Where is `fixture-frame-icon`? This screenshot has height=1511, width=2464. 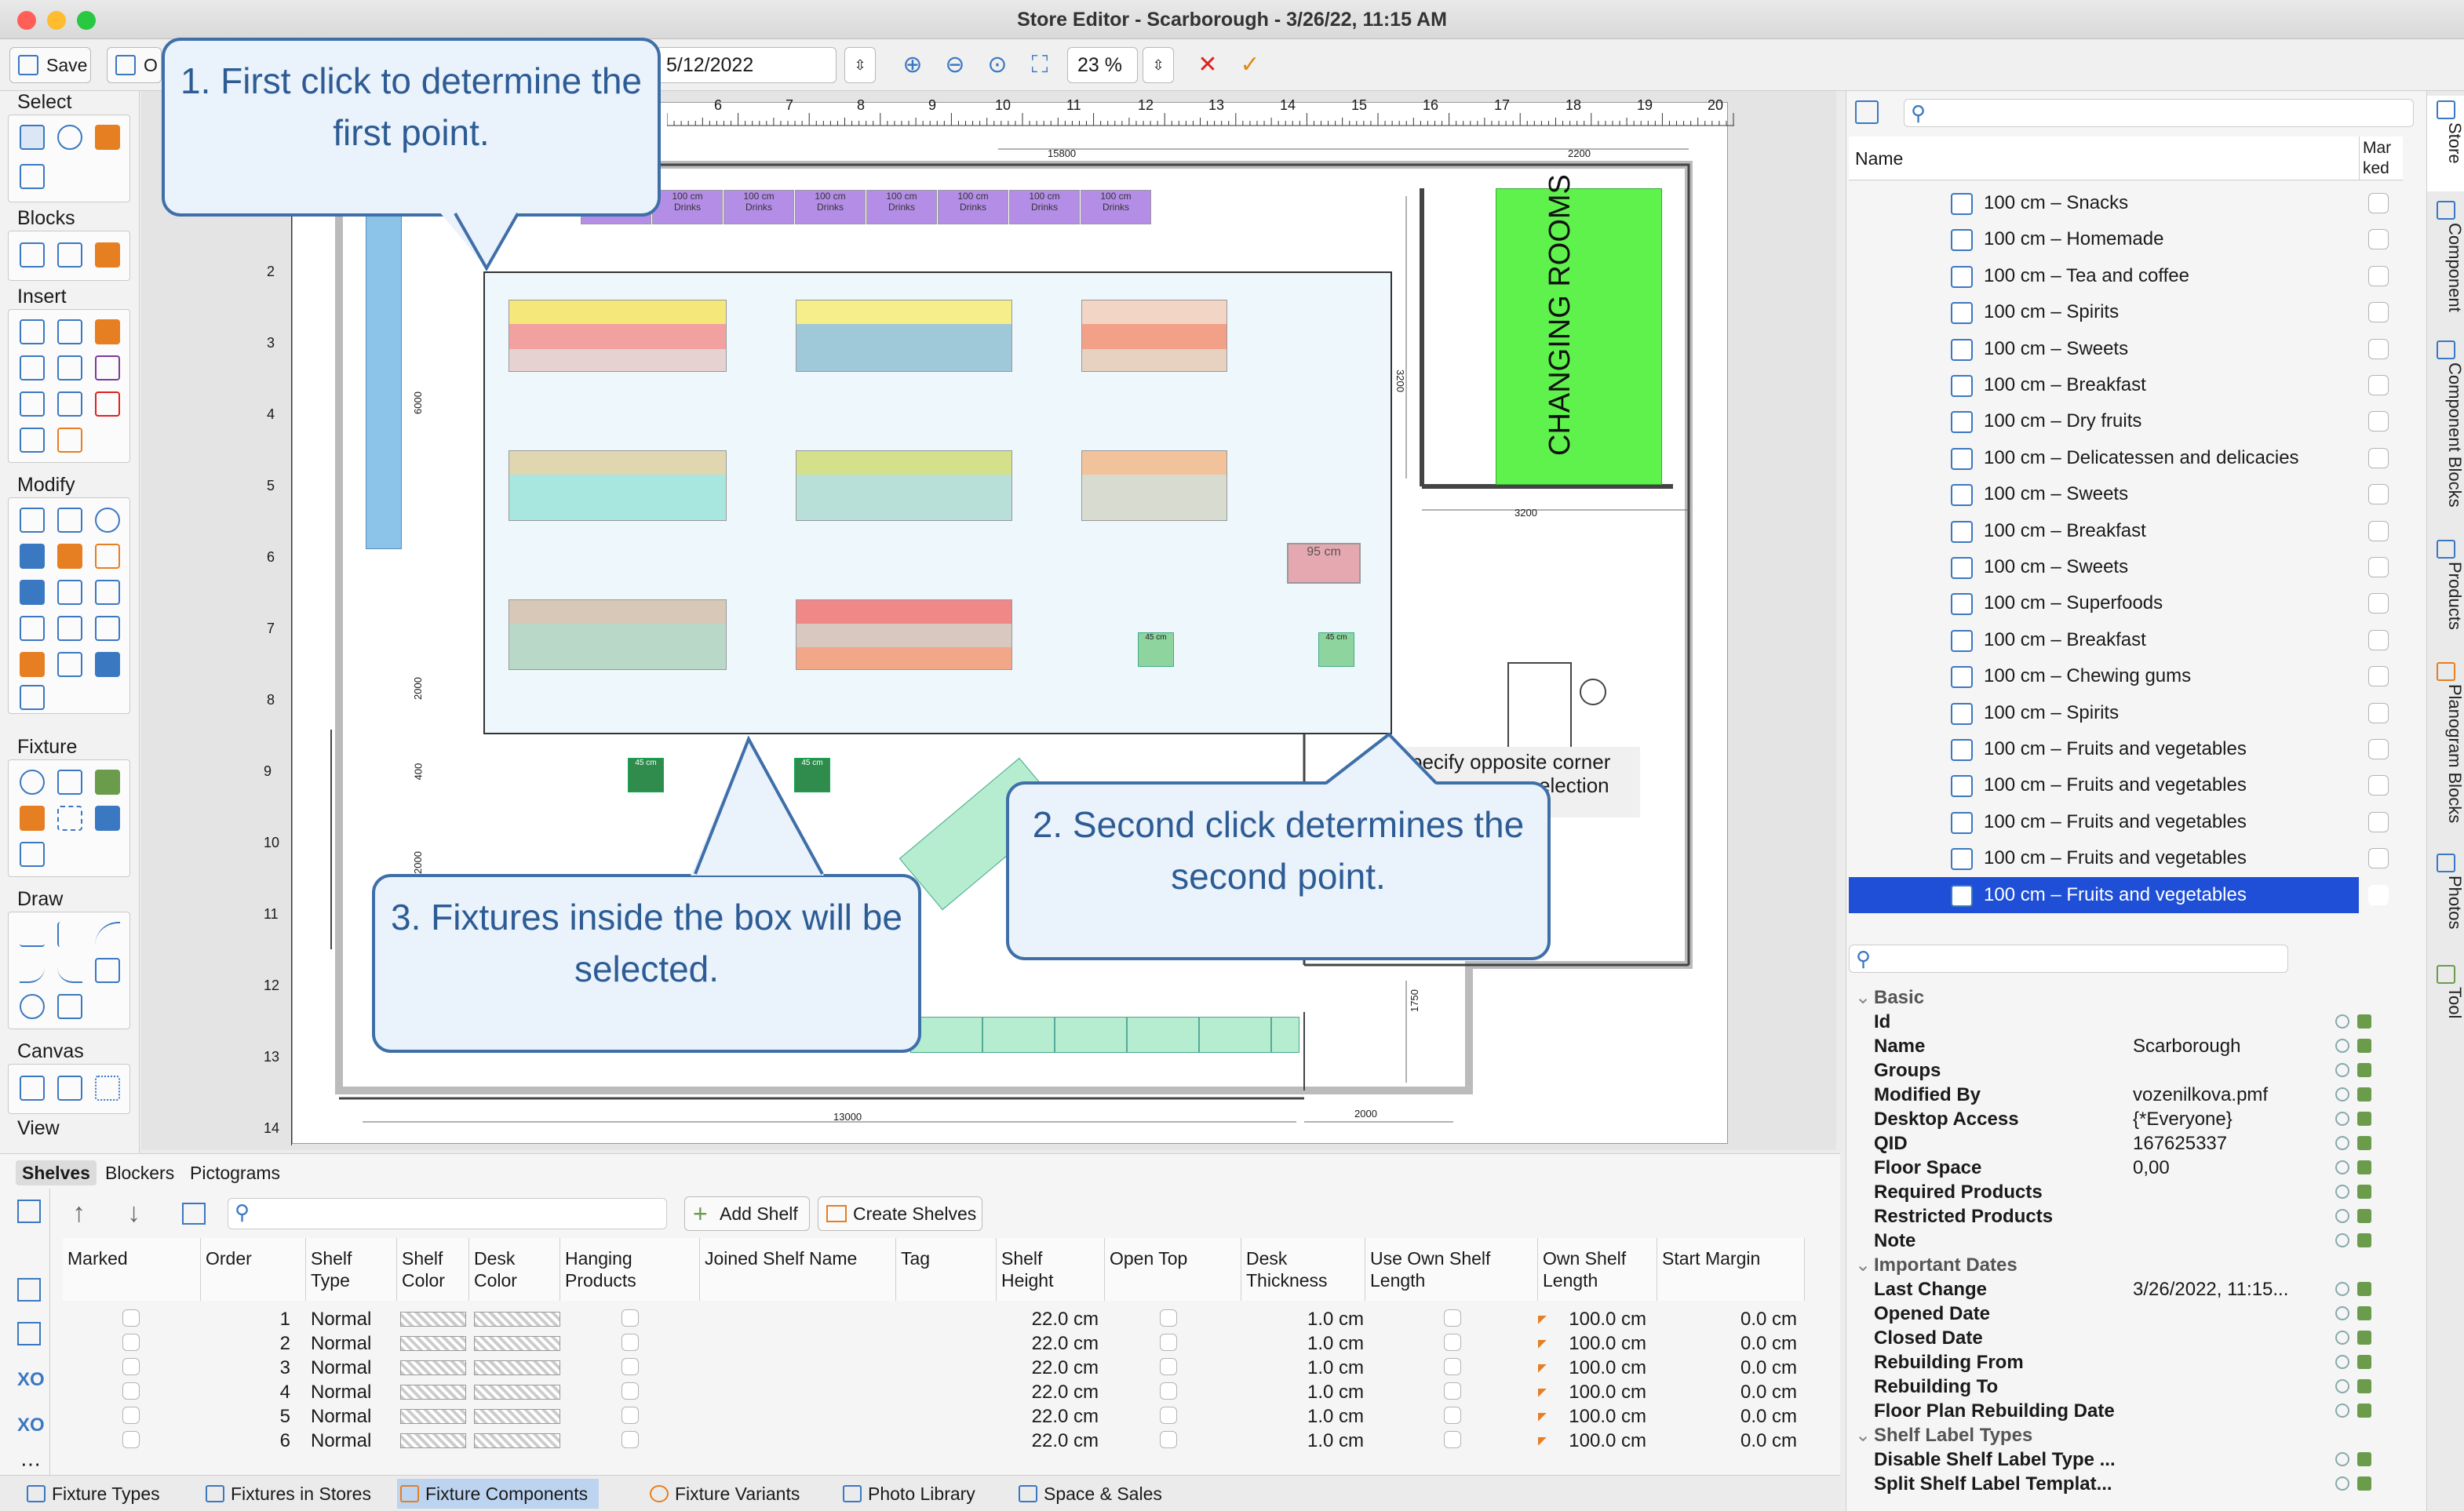
fixture-frame-icon is located at coordinates (69, 818).